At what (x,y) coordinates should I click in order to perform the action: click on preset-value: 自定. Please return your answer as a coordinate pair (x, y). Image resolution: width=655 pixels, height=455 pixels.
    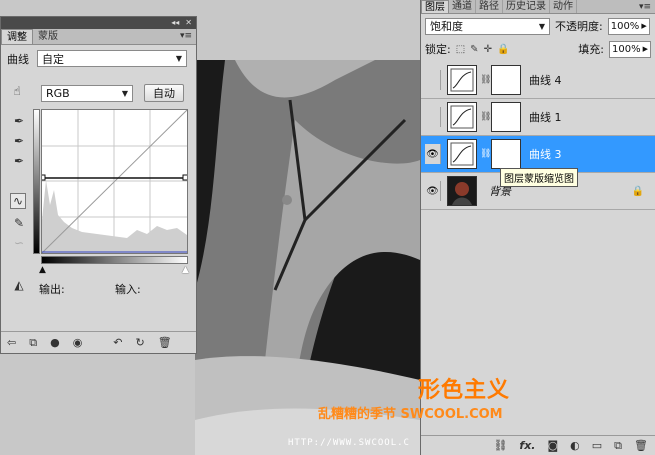
    Looking at the image, I should click on (53, 59).